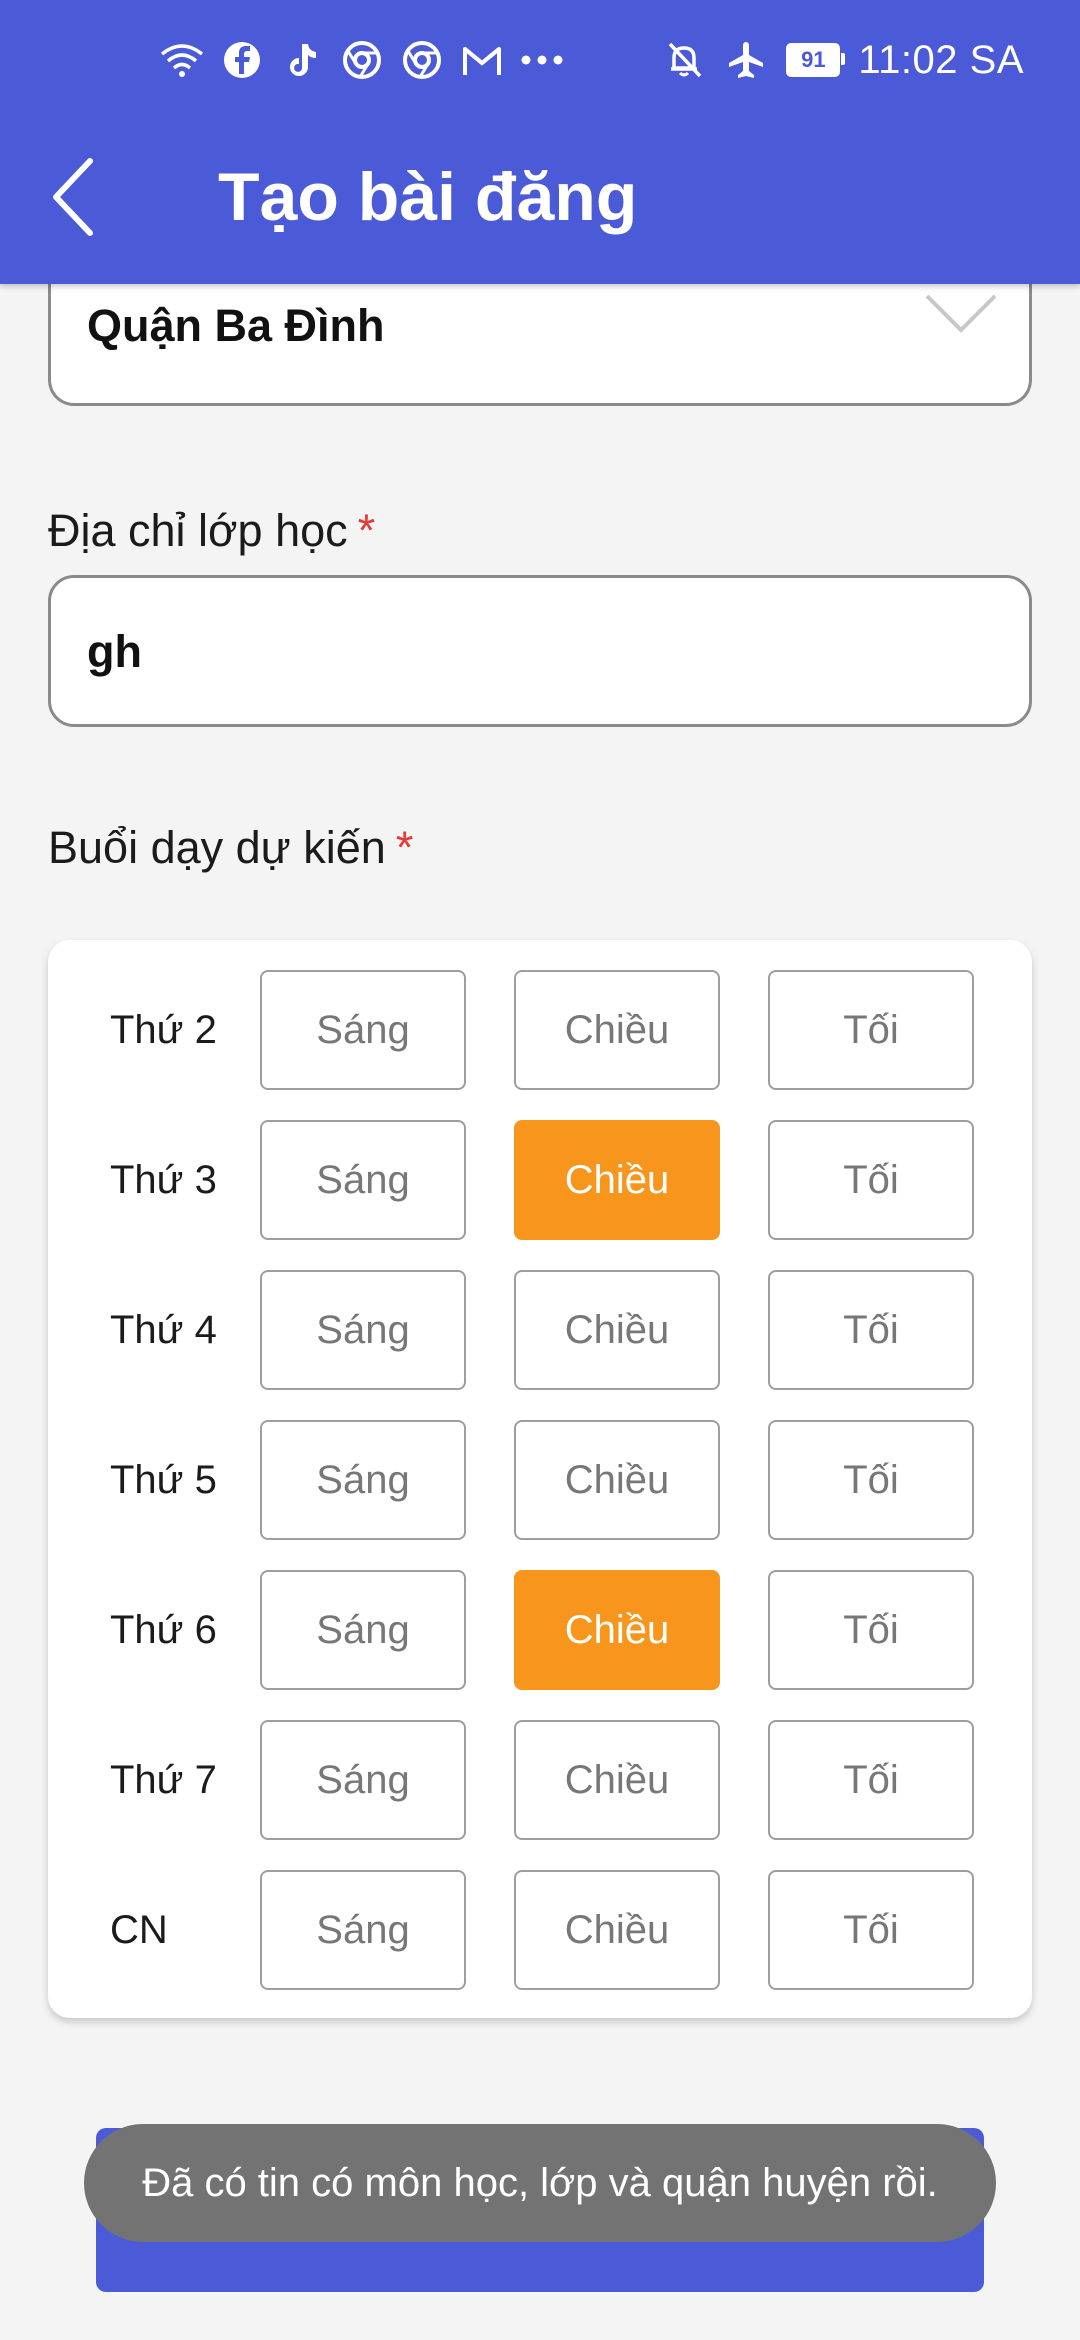 This screenshot has width=1080, height=2340. I want to click on status-bar-left, so click(362, 60).